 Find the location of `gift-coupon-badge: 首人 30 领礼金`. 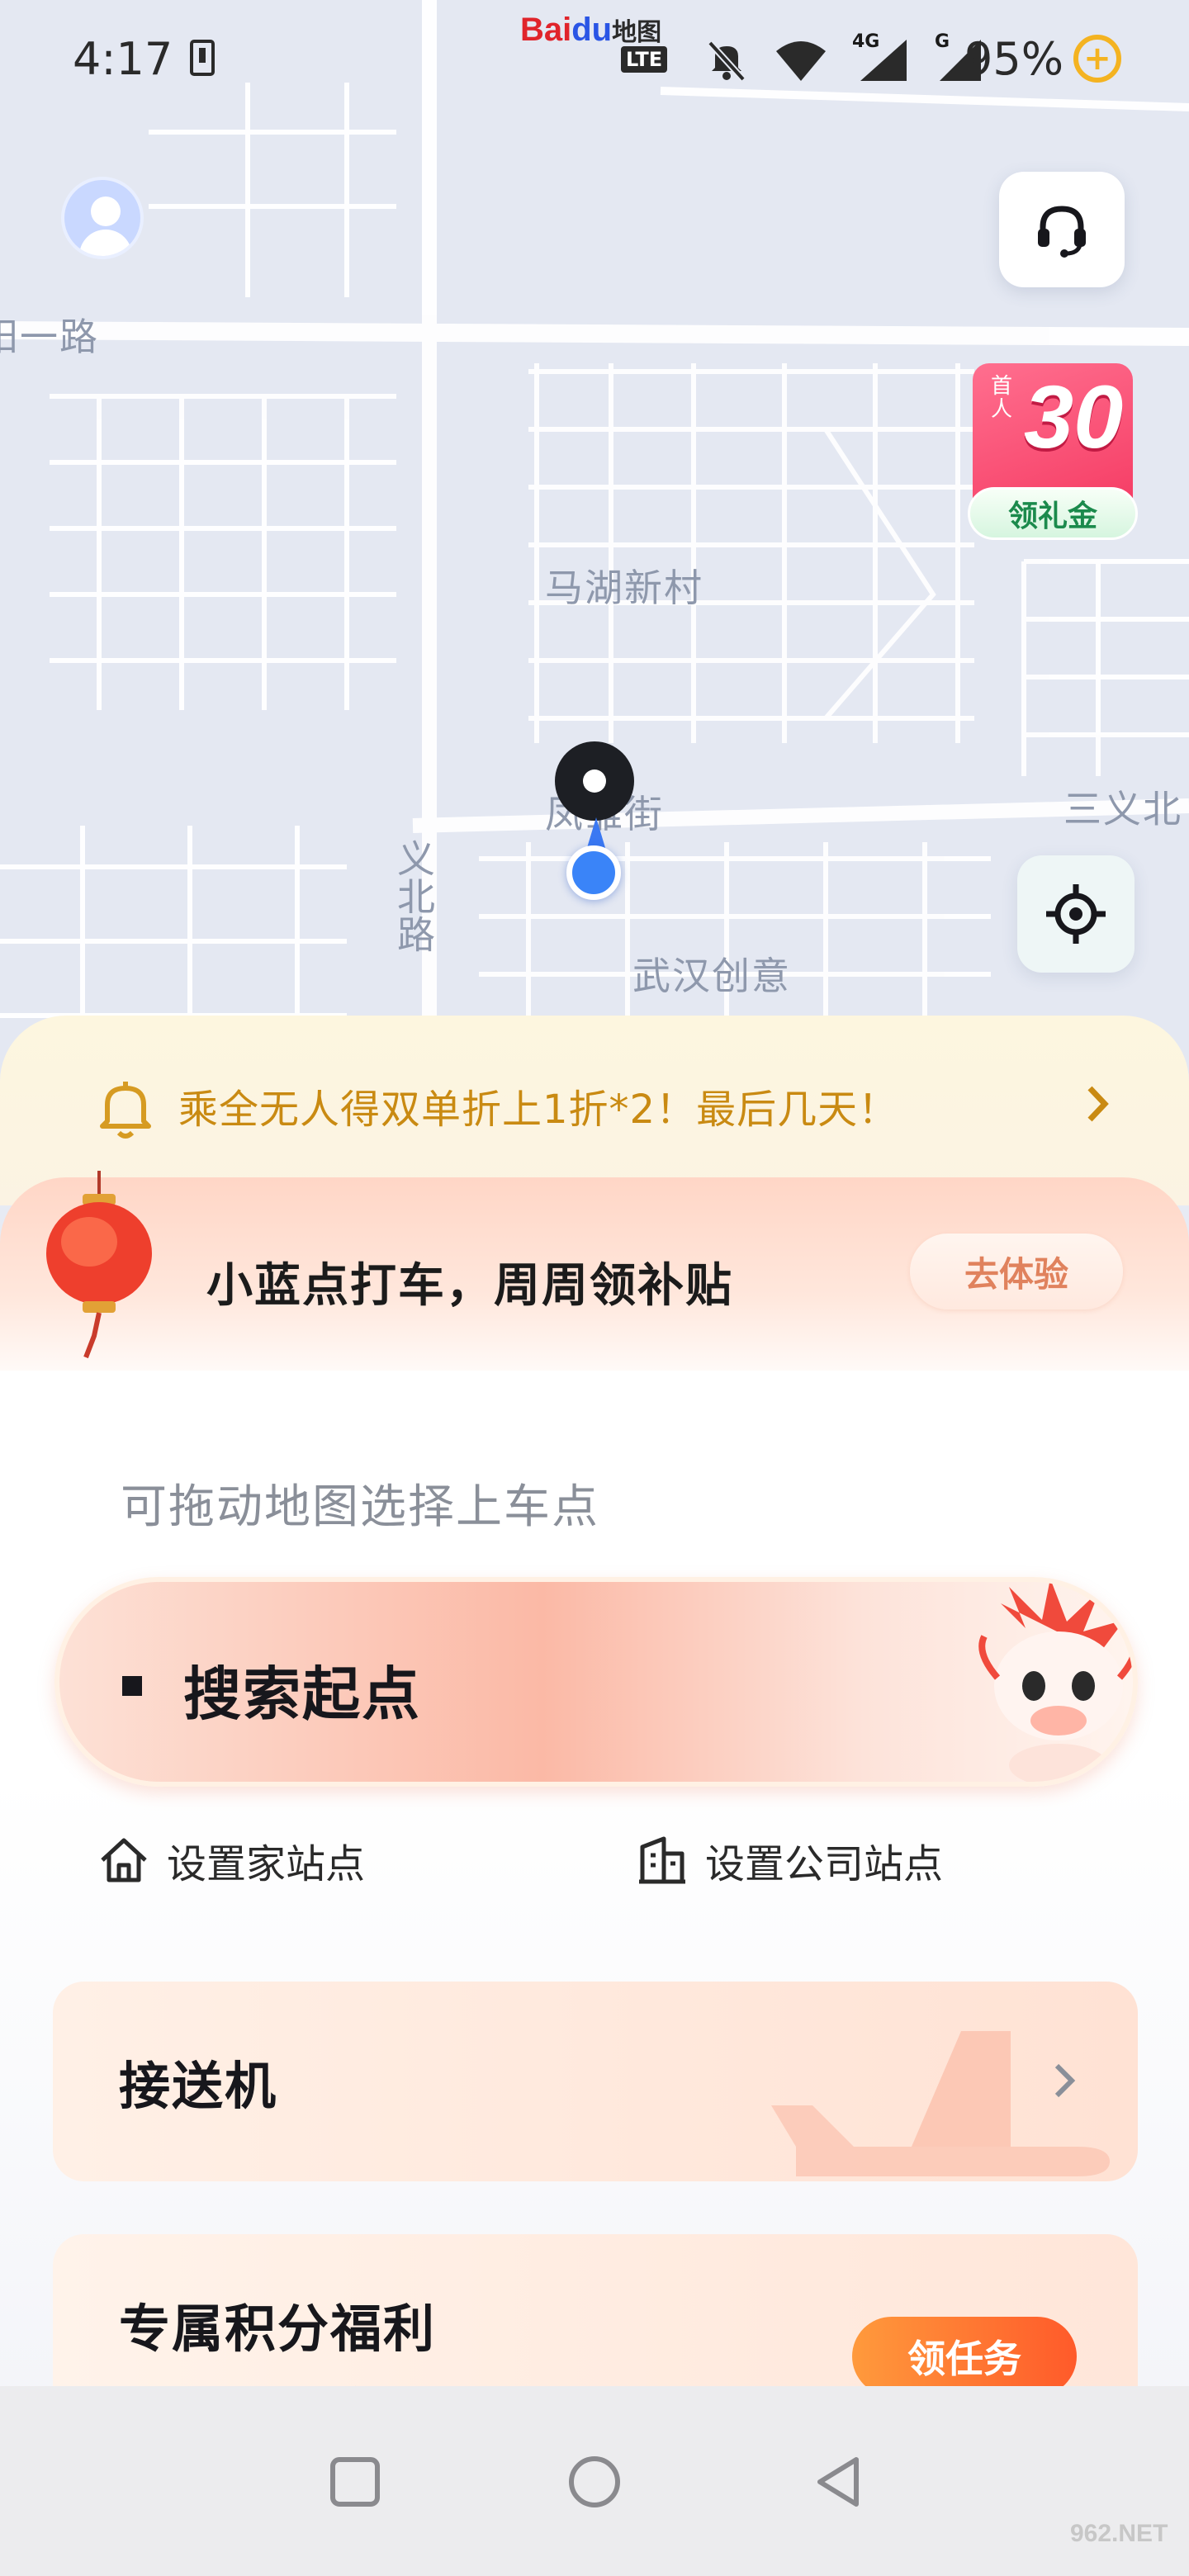

gift-coupon-badge: 首人 30 领礼金 is located at coordinates (1052, 455).